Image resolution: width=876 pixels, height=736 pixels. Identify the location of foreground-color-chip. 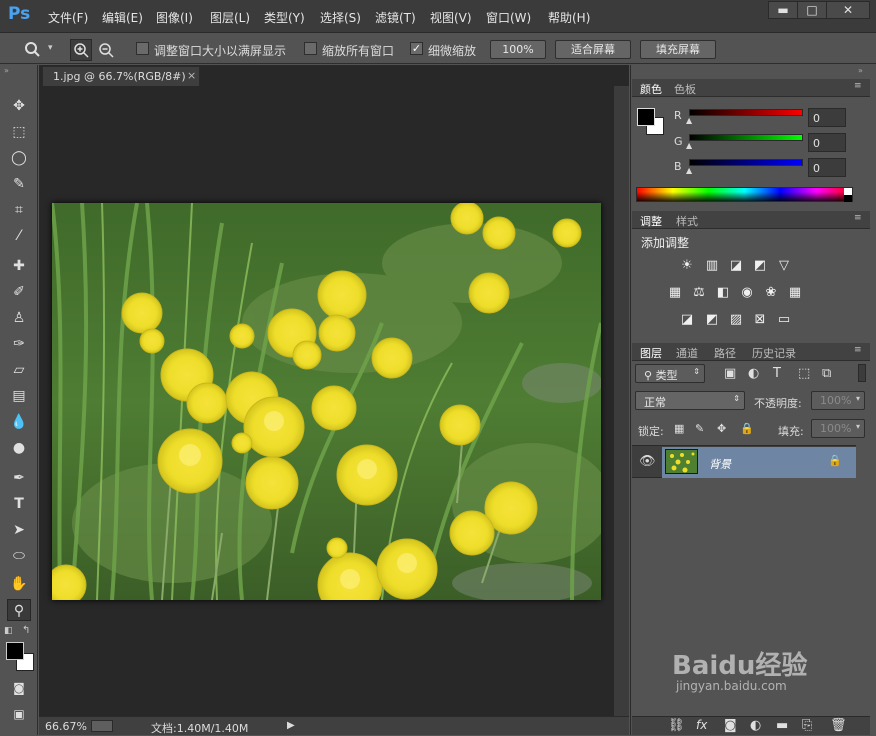
(646, 117).